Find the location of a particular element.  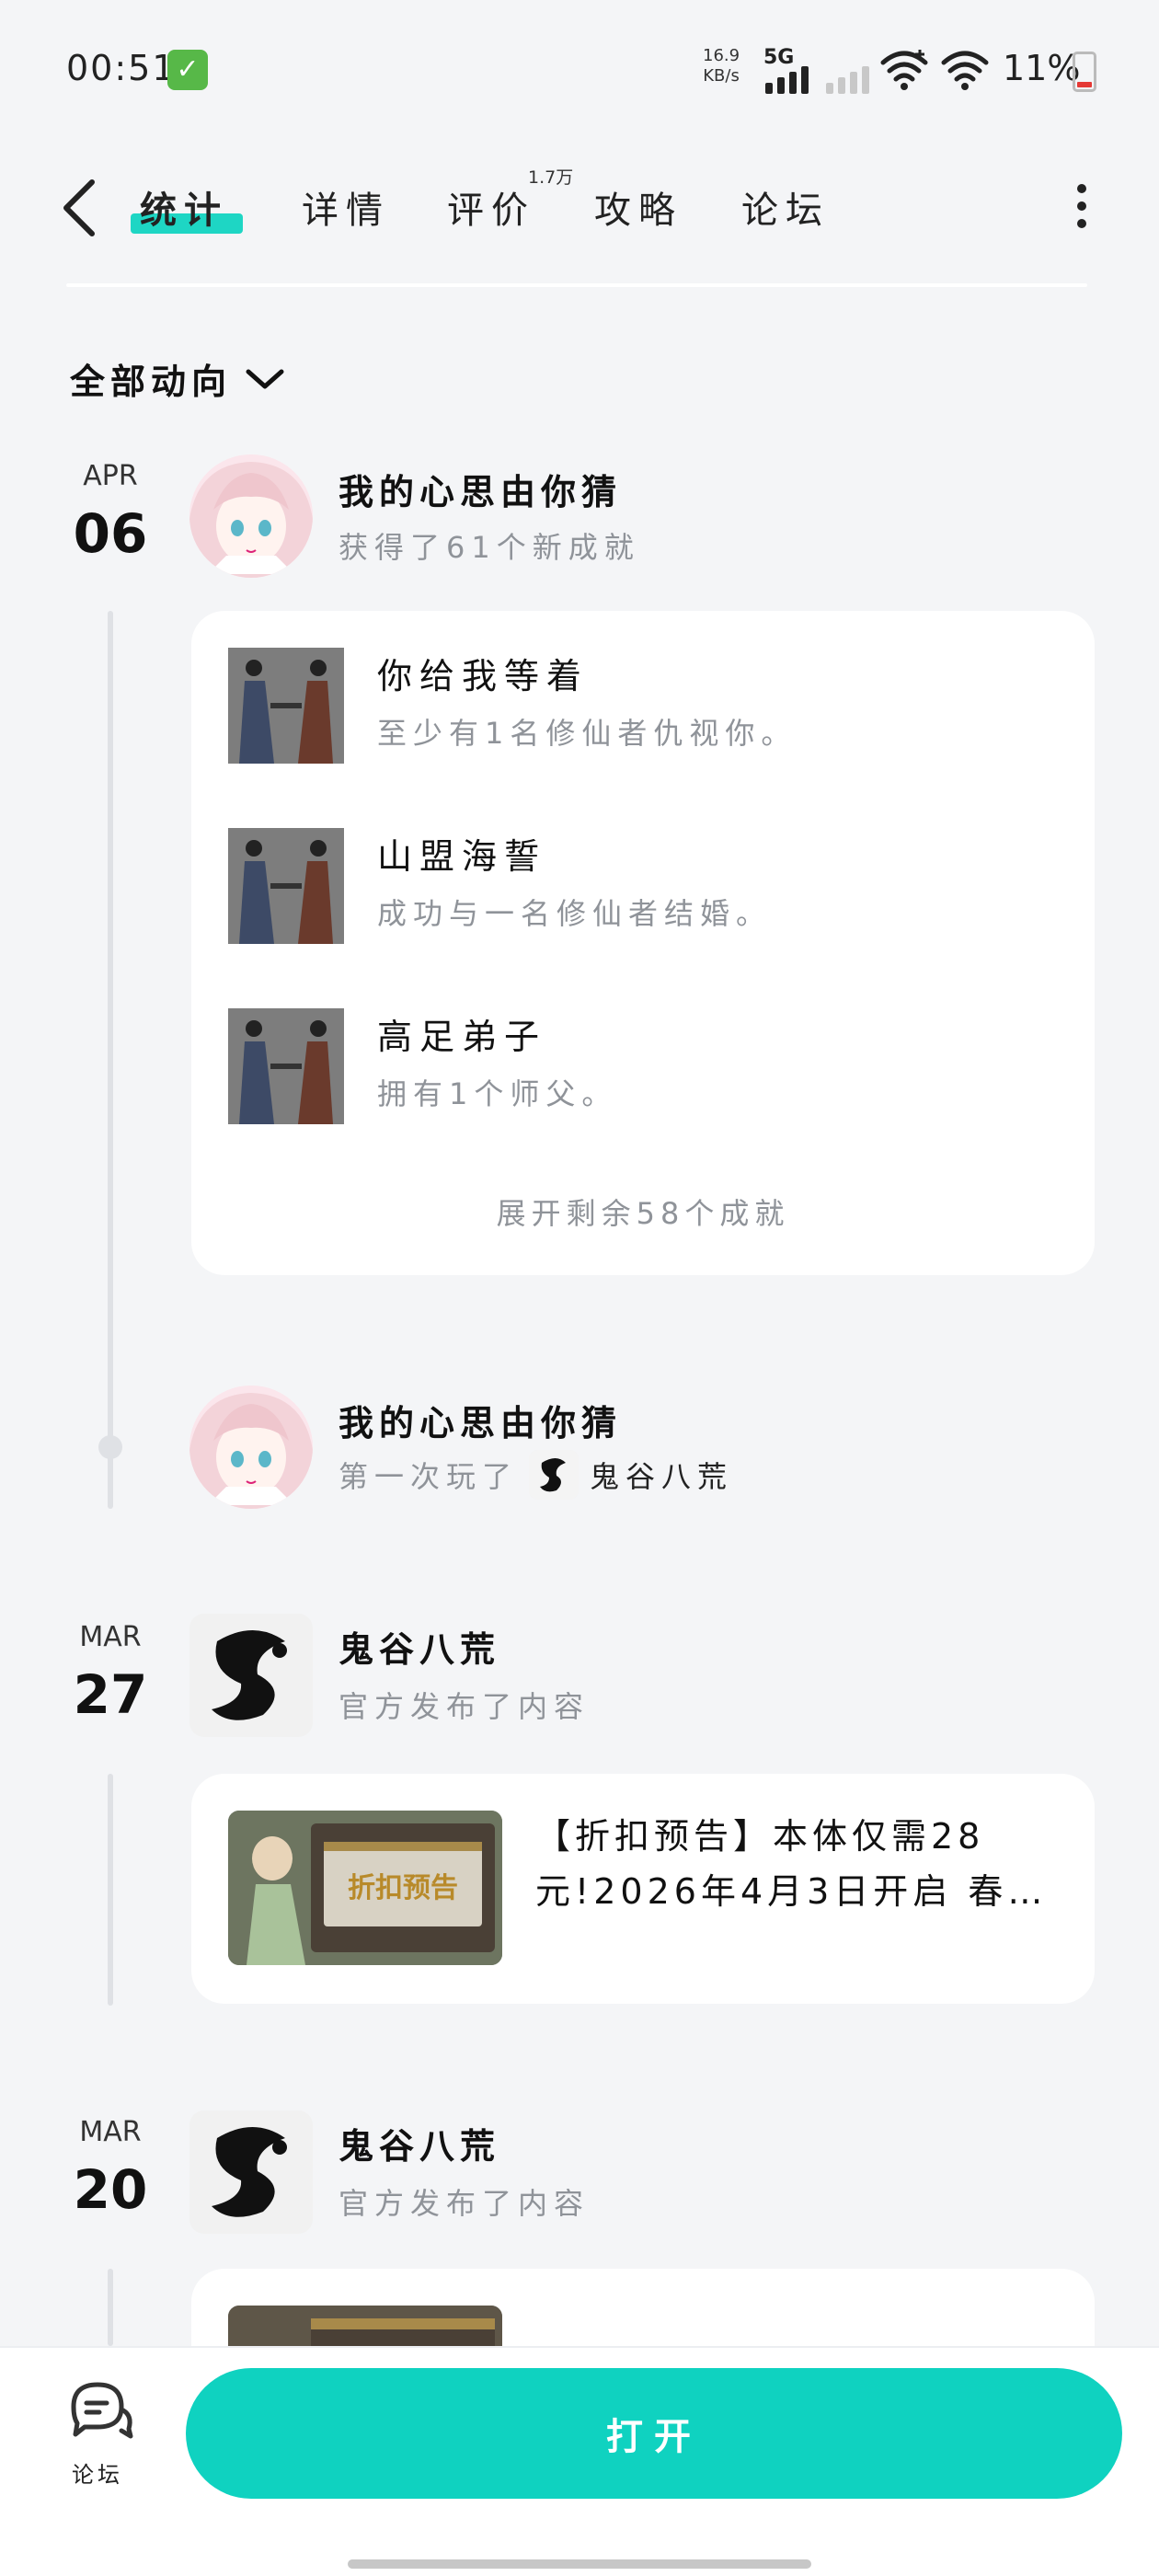

tab-details: 详情 is located at coordinates (346, 207).